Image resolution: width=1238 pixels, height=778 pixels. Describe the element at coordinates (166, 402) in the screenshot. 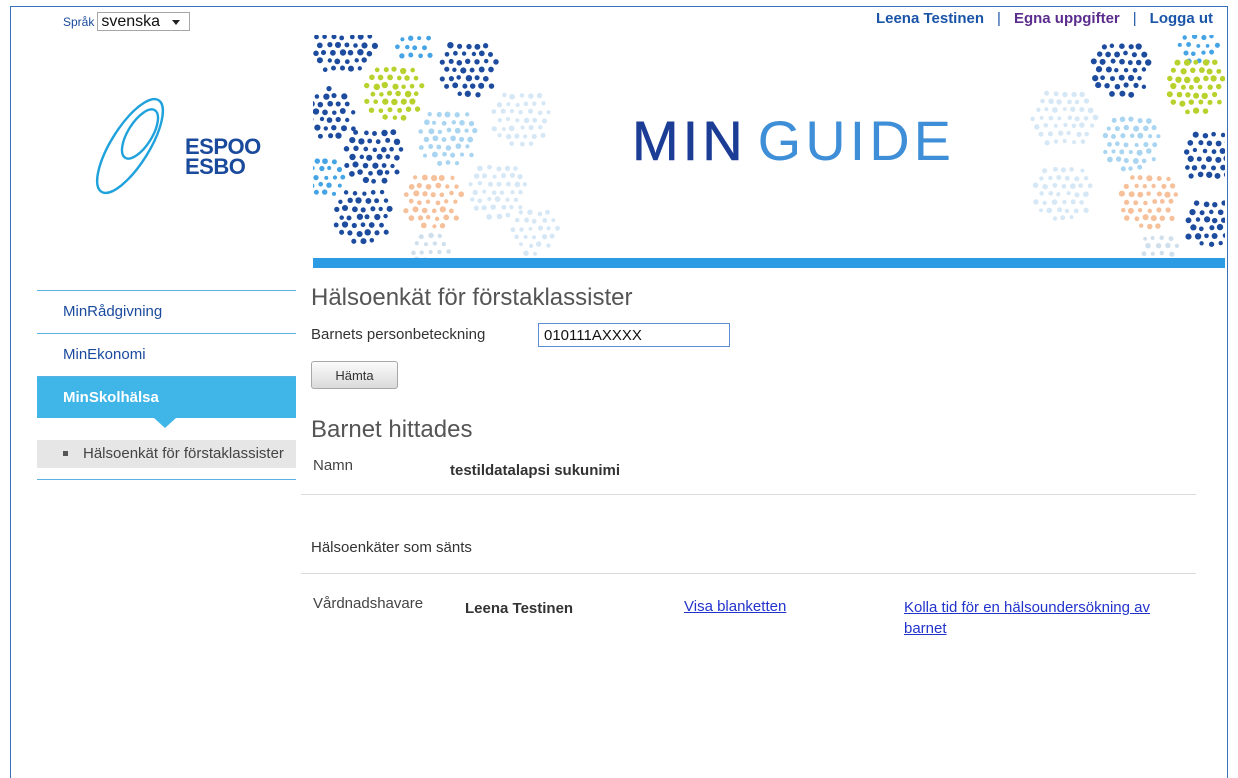

I see `nav-item-minskolhalsa: MinSkolhälsa` at that location.